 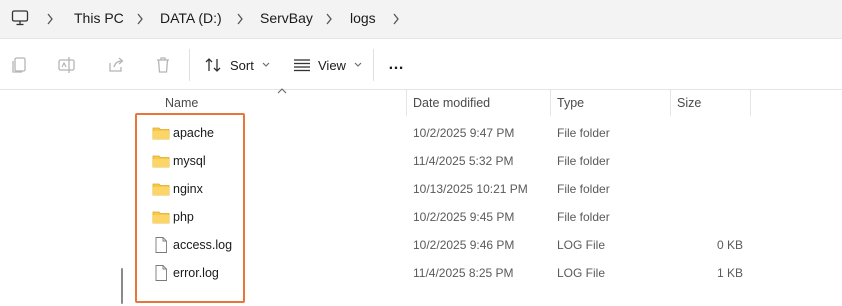 I want to click on file-row-php: php 10/2/2025 9:45 PM File folder, so click(x=490, y=217).